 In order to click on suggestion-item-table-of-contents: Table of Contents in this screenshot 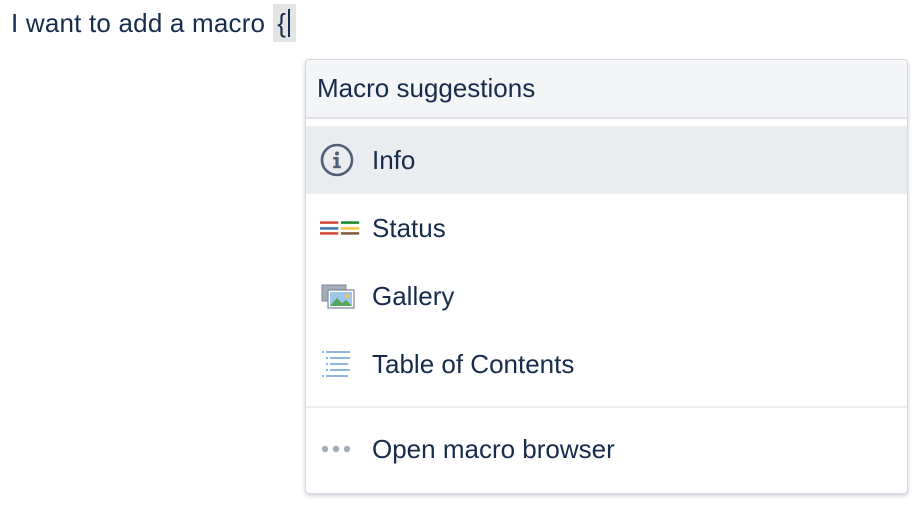, I will do `click(606, 364)`.